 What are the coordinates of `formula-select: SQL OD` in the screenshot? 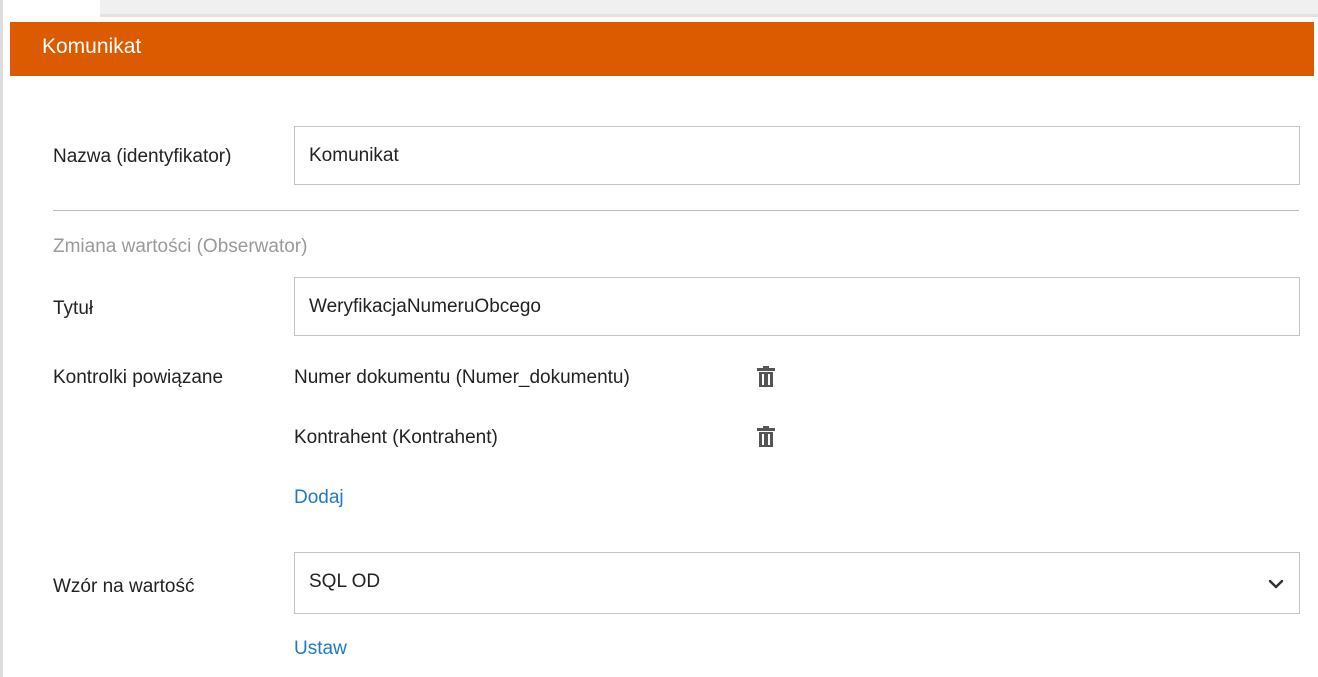 It's located at (797, 583).